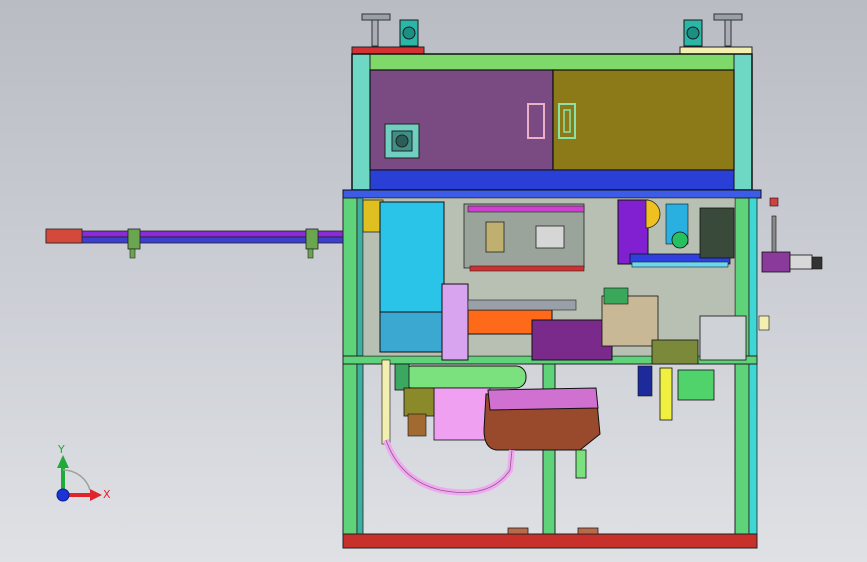 The width and height of the screenshot is (867, 562). What do you see at coordinates (643, 120) in the screenshot?
I see `electrical-panel-olive` at bounding box center [643, 120].